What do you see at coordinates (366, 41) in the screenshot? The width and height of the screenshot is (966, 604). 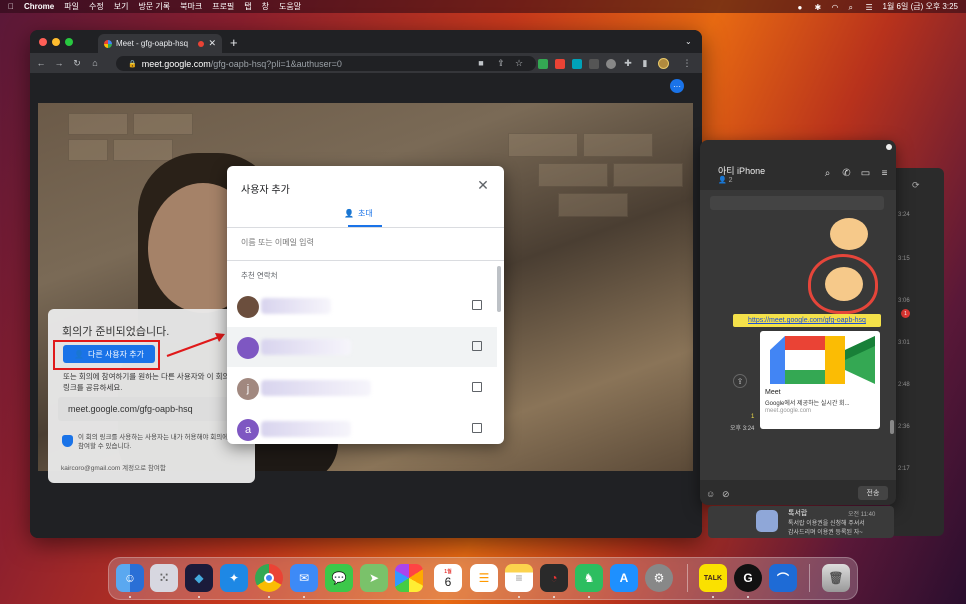 I see `tab-bar: Meet - gfg-oapb-hsq ✕ + ⌄` at bounding box center [366, 41].